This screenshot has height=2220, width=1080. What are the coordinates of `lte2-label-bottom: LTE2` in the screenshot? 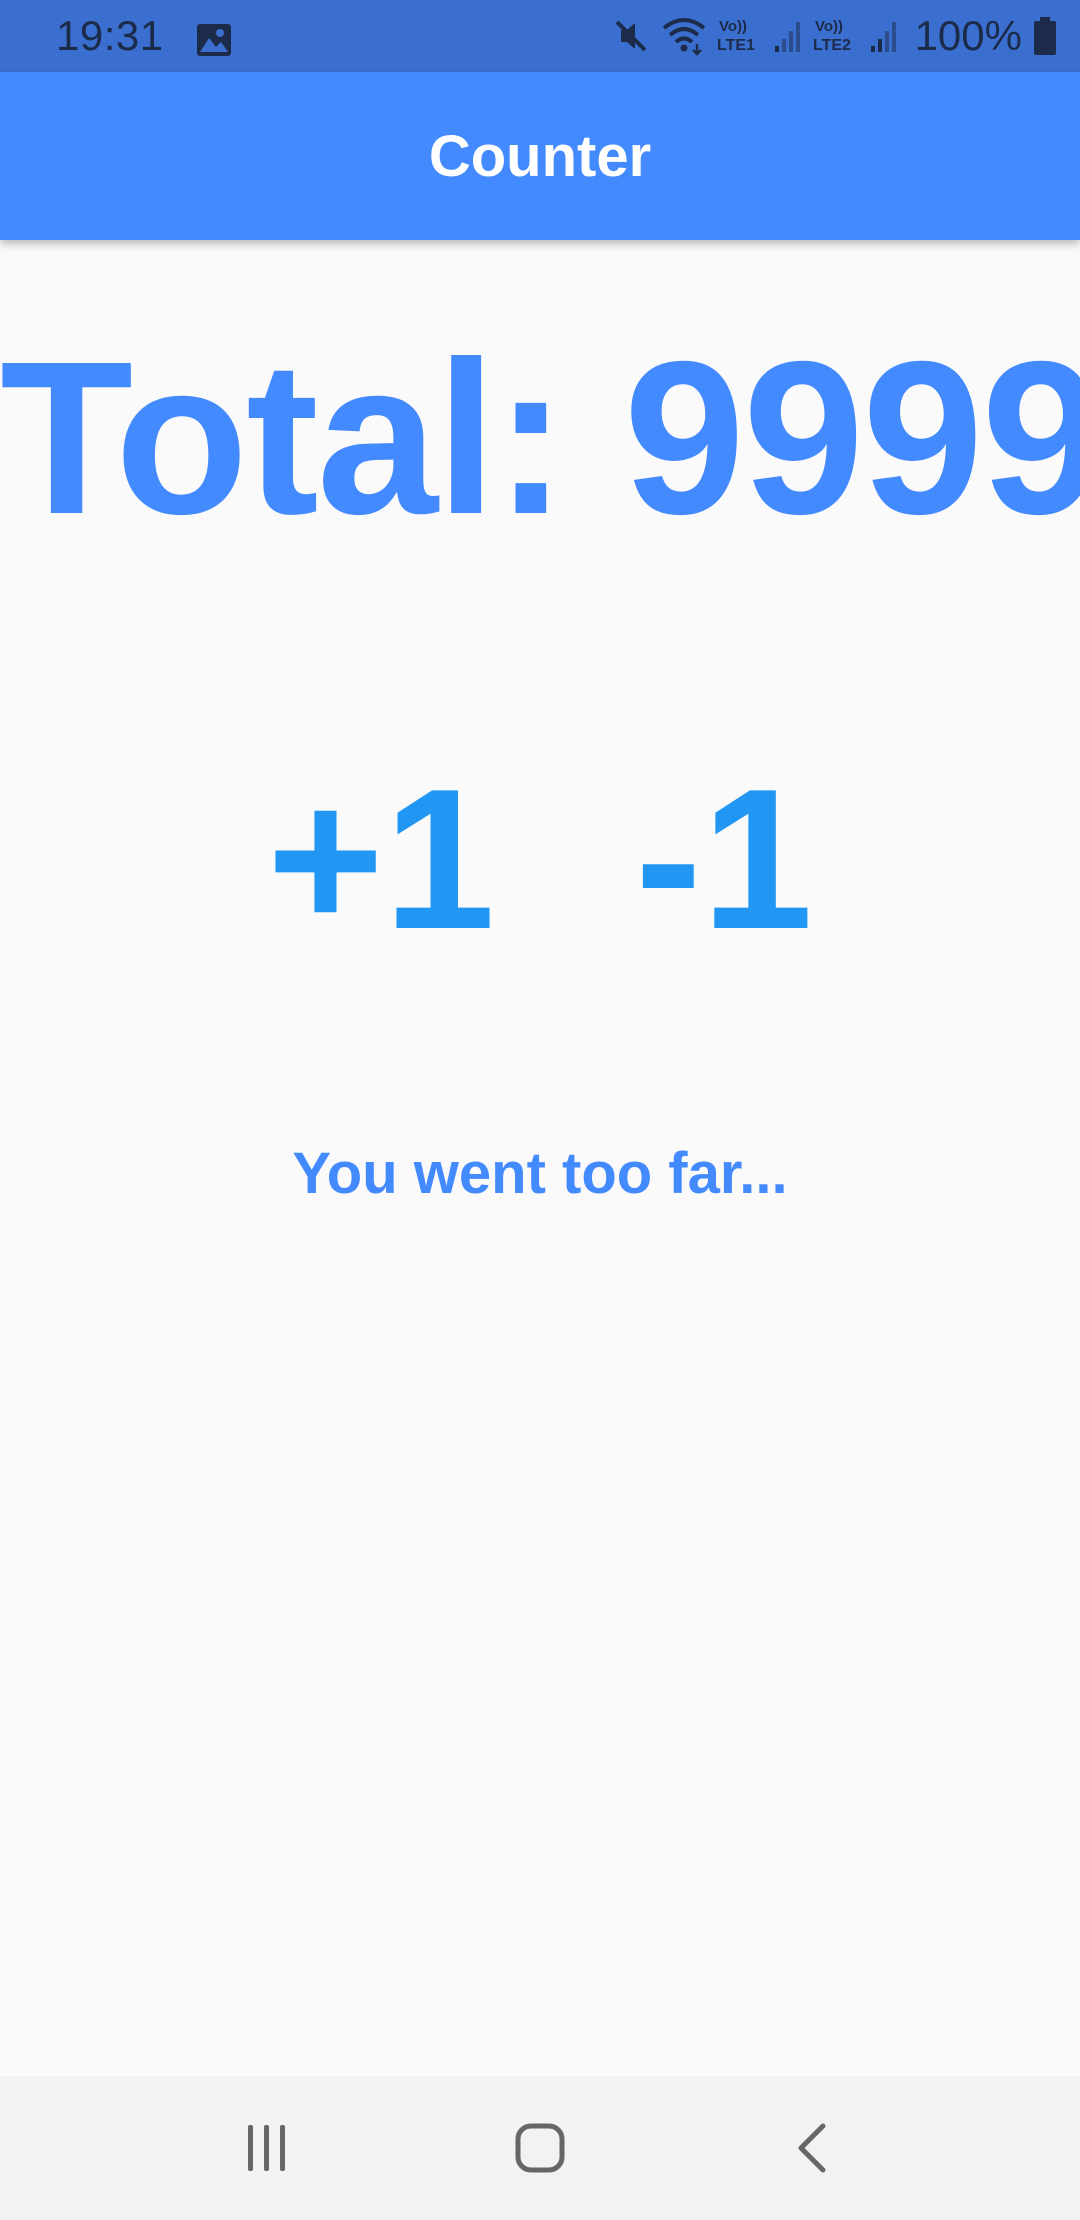 It's located at (832, 45).